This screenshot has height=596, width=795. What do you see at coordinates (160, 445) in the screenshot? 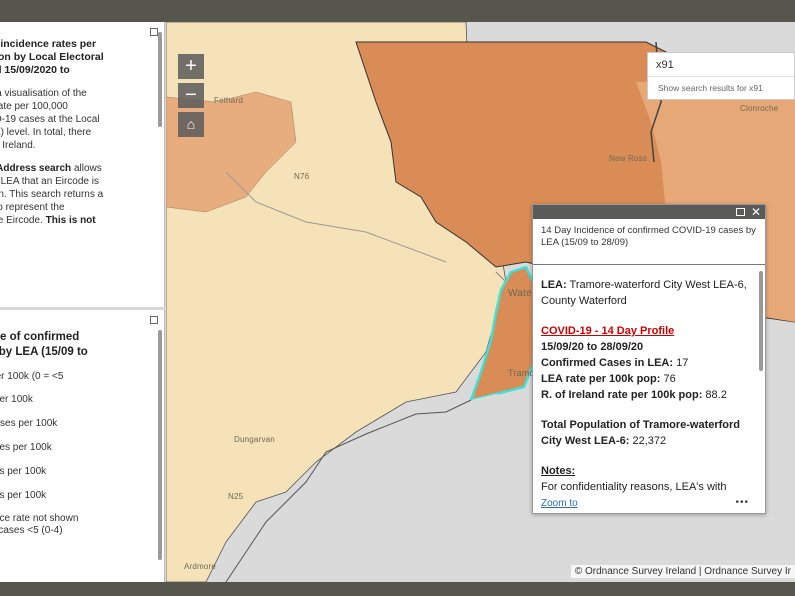
I see `legend-panel-scrollbar` at bounding box center [160, 445].